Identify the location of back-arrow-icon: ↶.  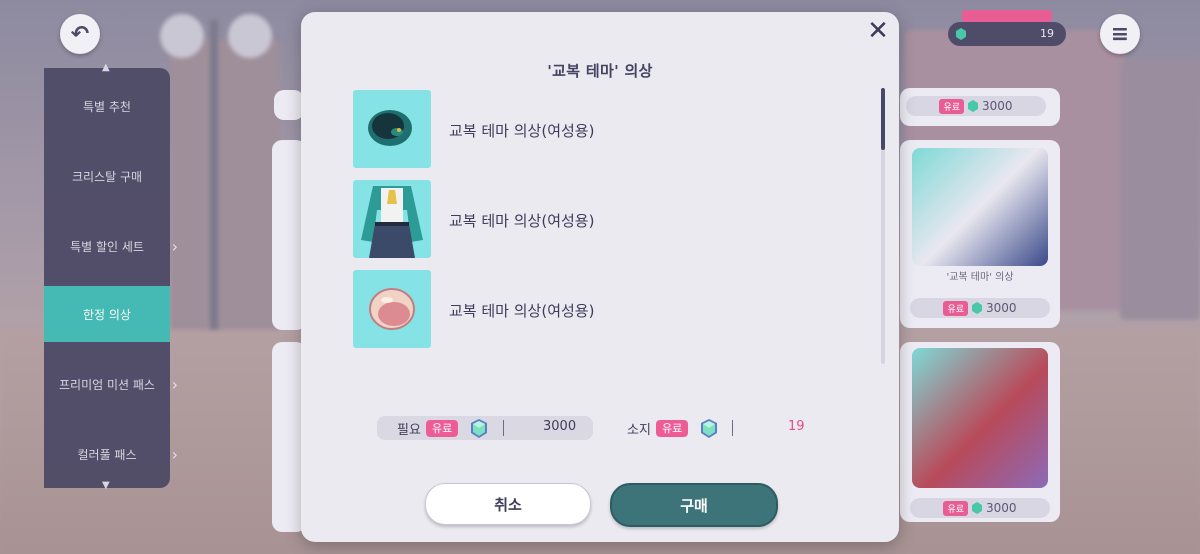
(80, 34).